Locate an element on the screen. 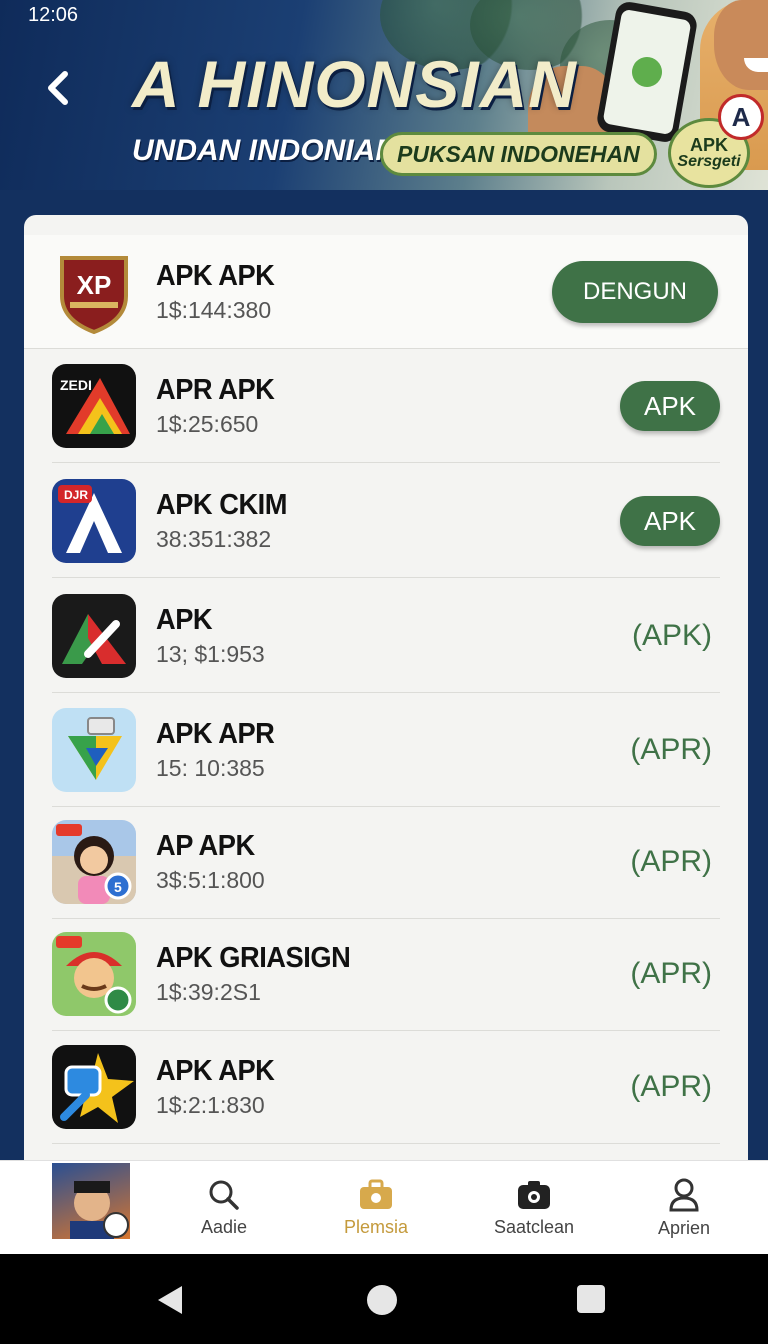 The width and height of the screenshot is (768, 1344). svg-text: ZEDI is located at coordinates (76, 385).